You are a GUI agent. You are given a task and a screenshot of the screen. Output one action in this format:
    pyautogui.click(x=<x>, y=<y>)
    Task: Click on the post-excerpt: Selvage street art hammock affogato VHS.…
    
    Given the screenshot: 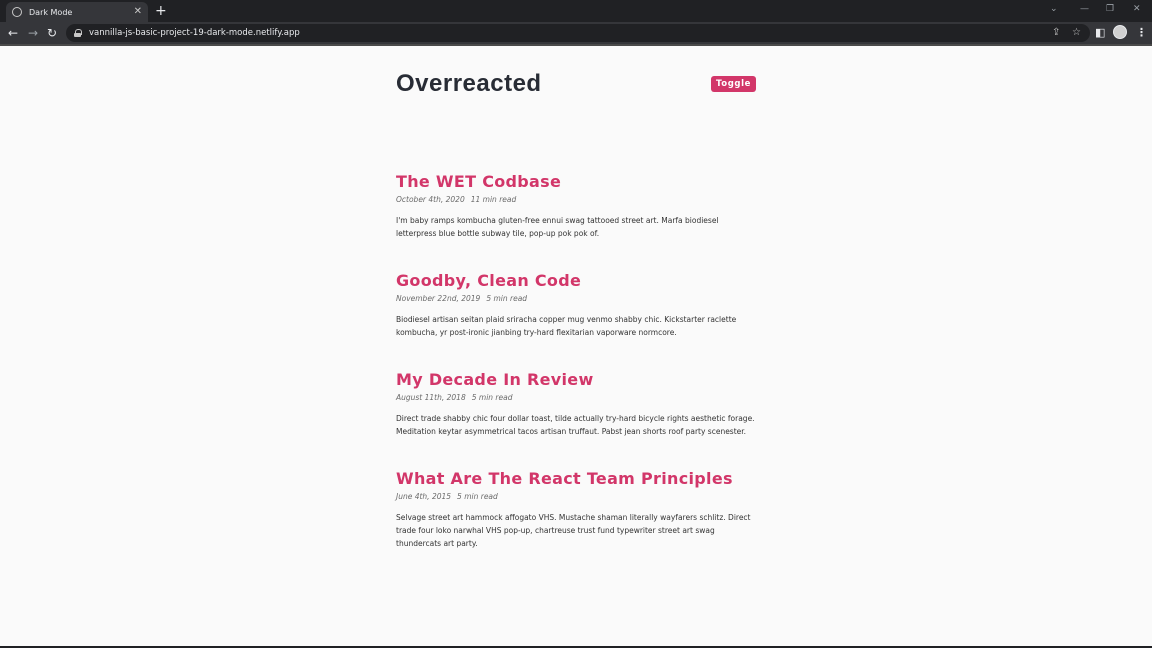 What is the action you would take?
    pyautogui.click(x=573, y=530)
    